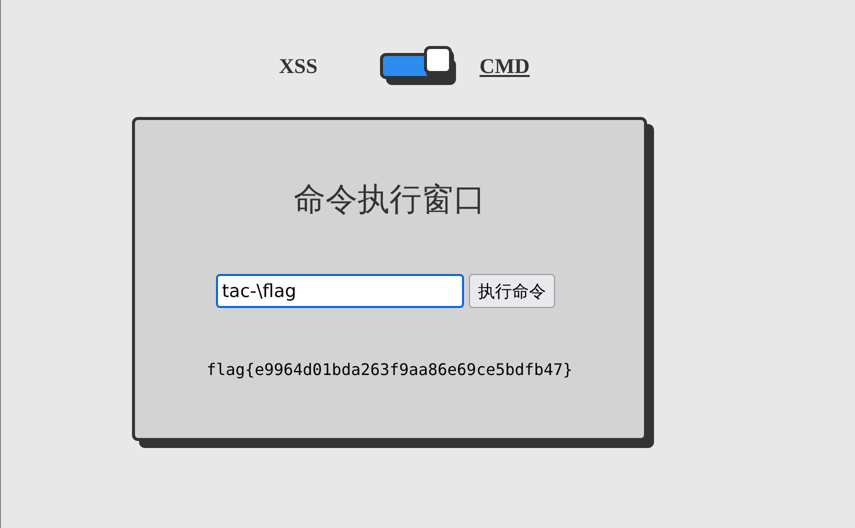 This screenshot has width=855, height=528. I want to click on panel-title: 命令执行窗口, so click(390, 199).